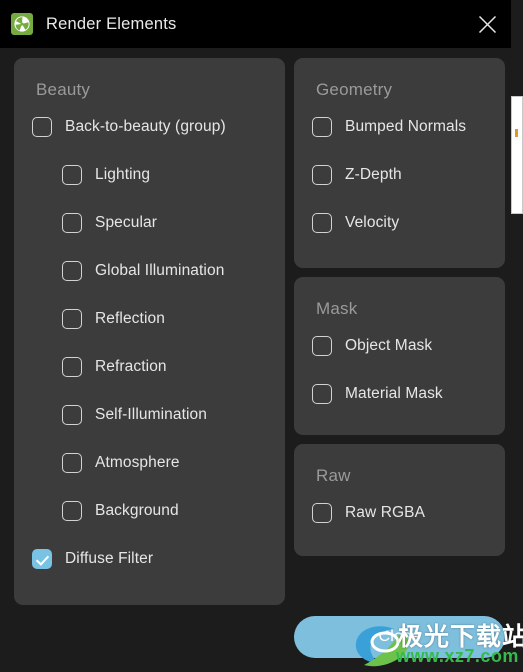 This screenshot has width=523, height=672. What do you see at coordinates (160, 270) in the screenshot?
I see `checkbox-label: Global Illumination` at bounding box center [160, 270].